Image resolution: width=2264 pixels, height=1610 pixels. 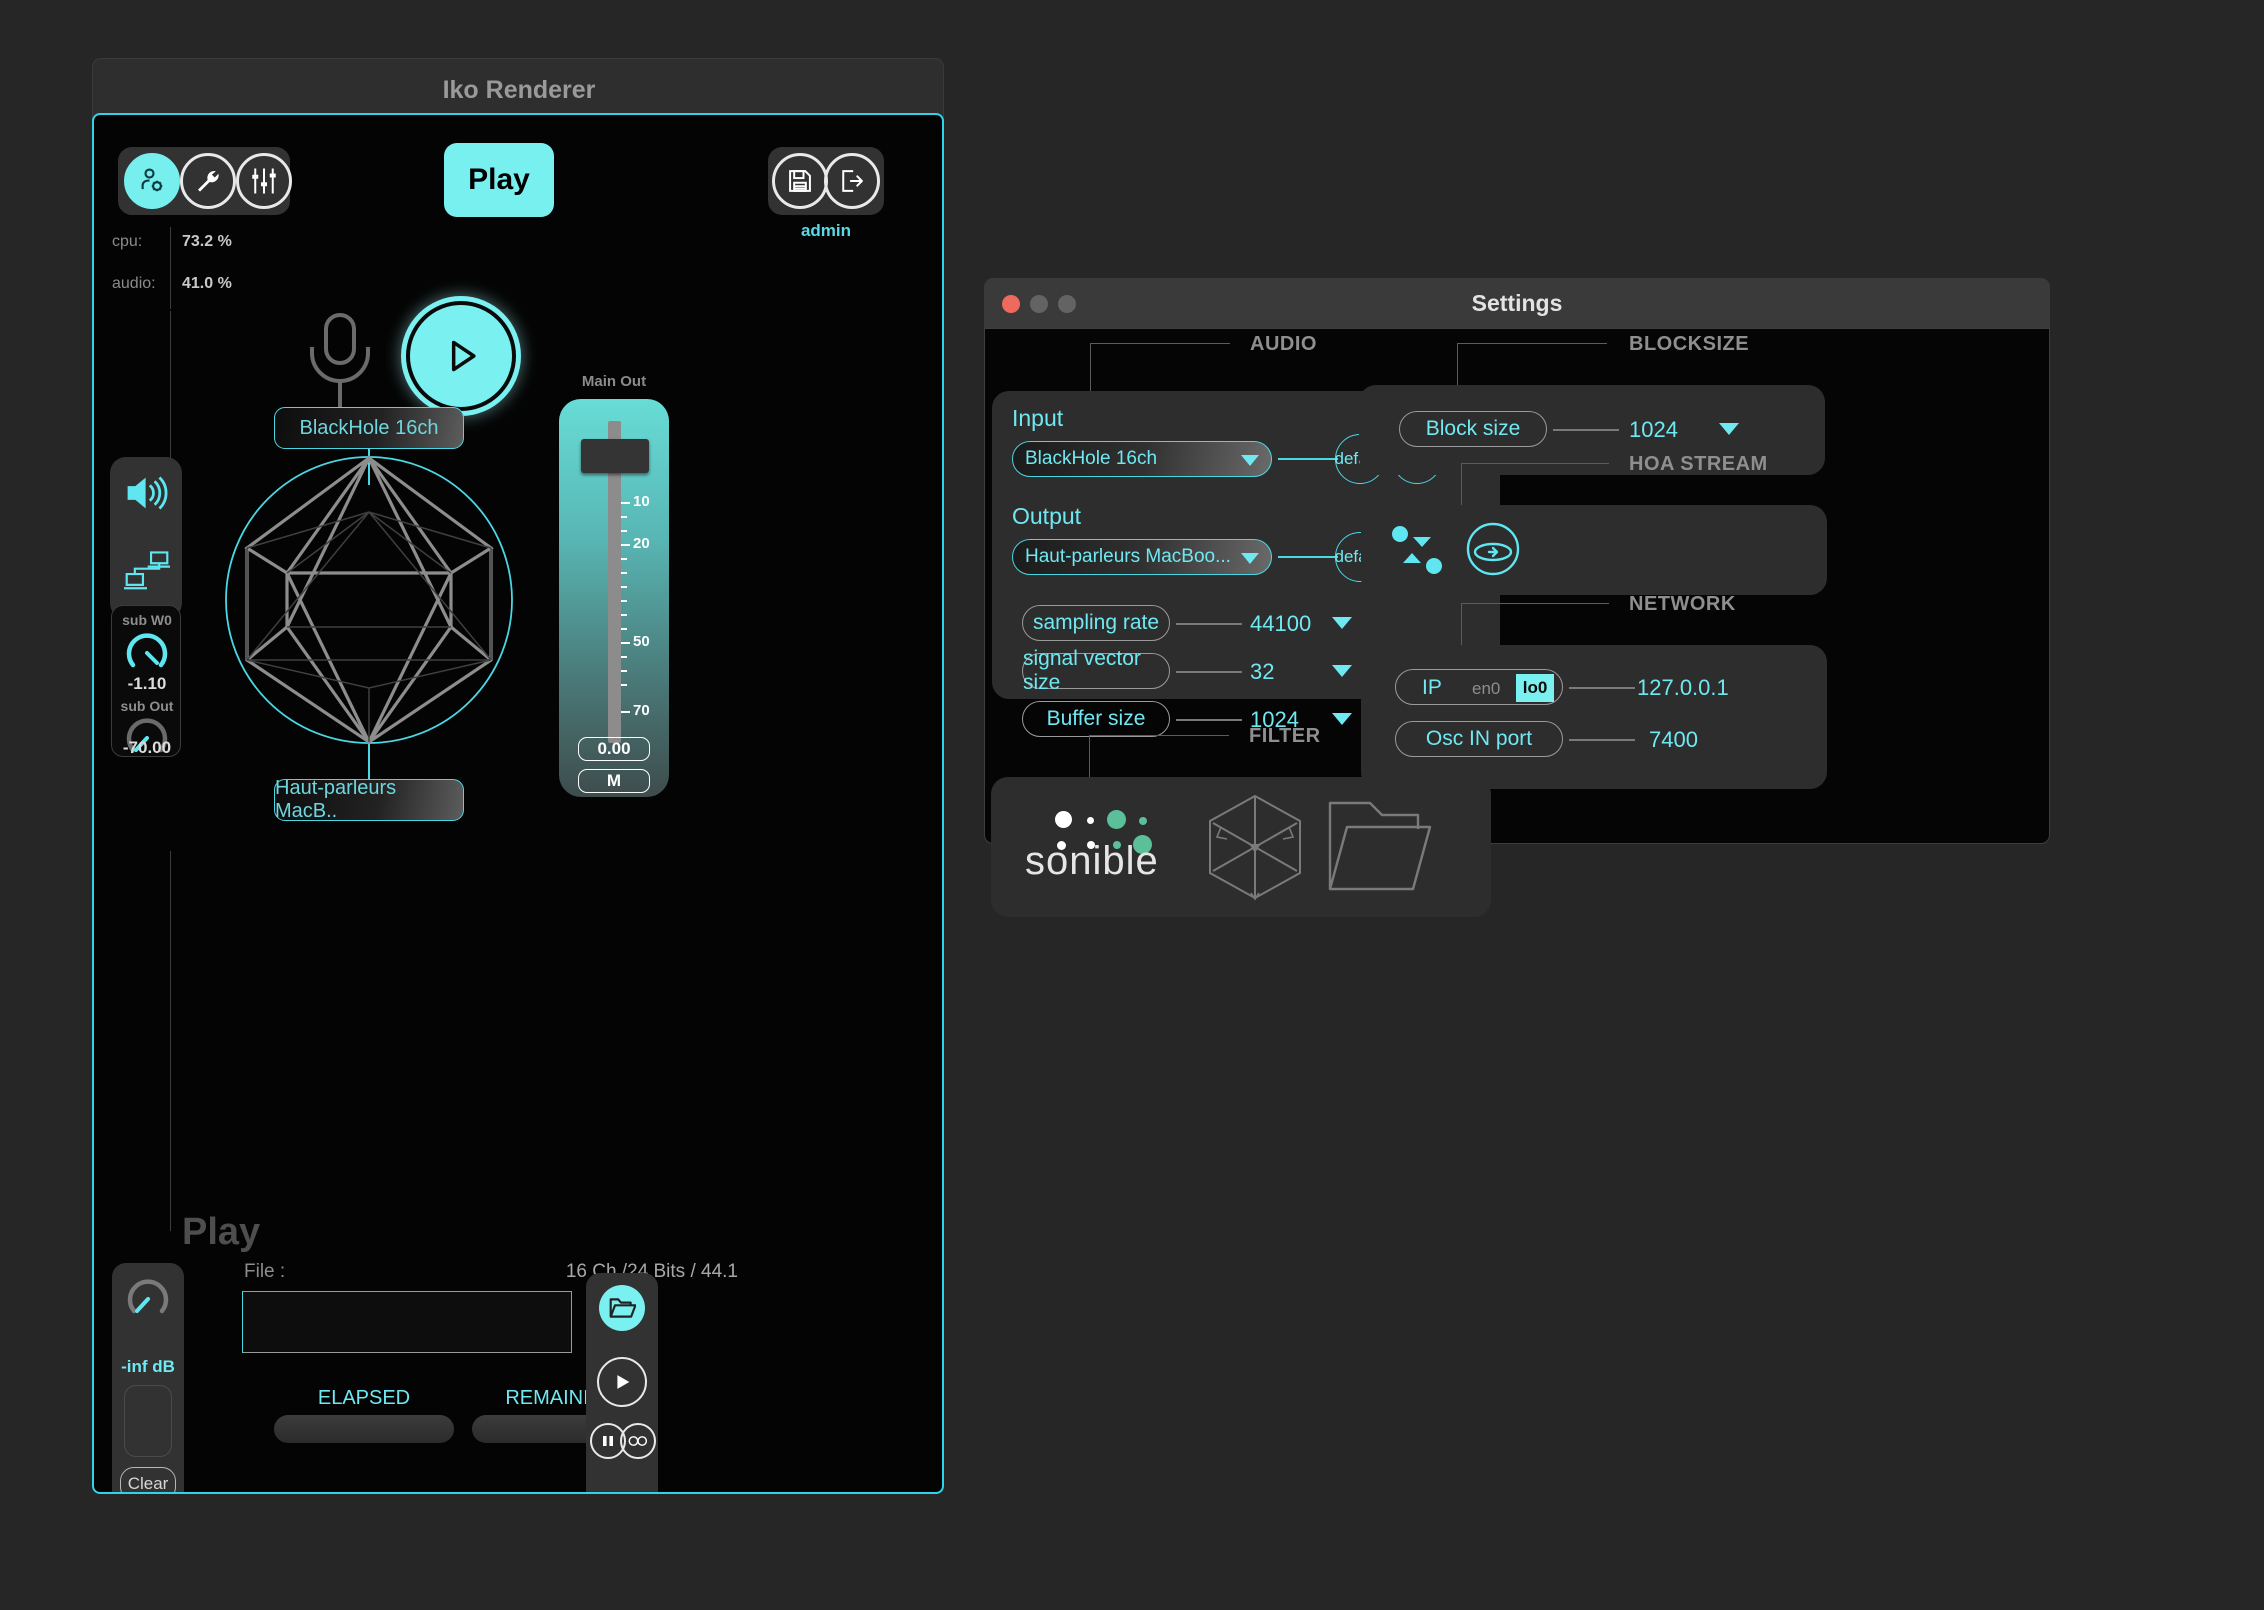 What do you see at coordinates (622, 1308) in the screenshot?
I see `folder-open-icon` at bounding box center [622, 1308].